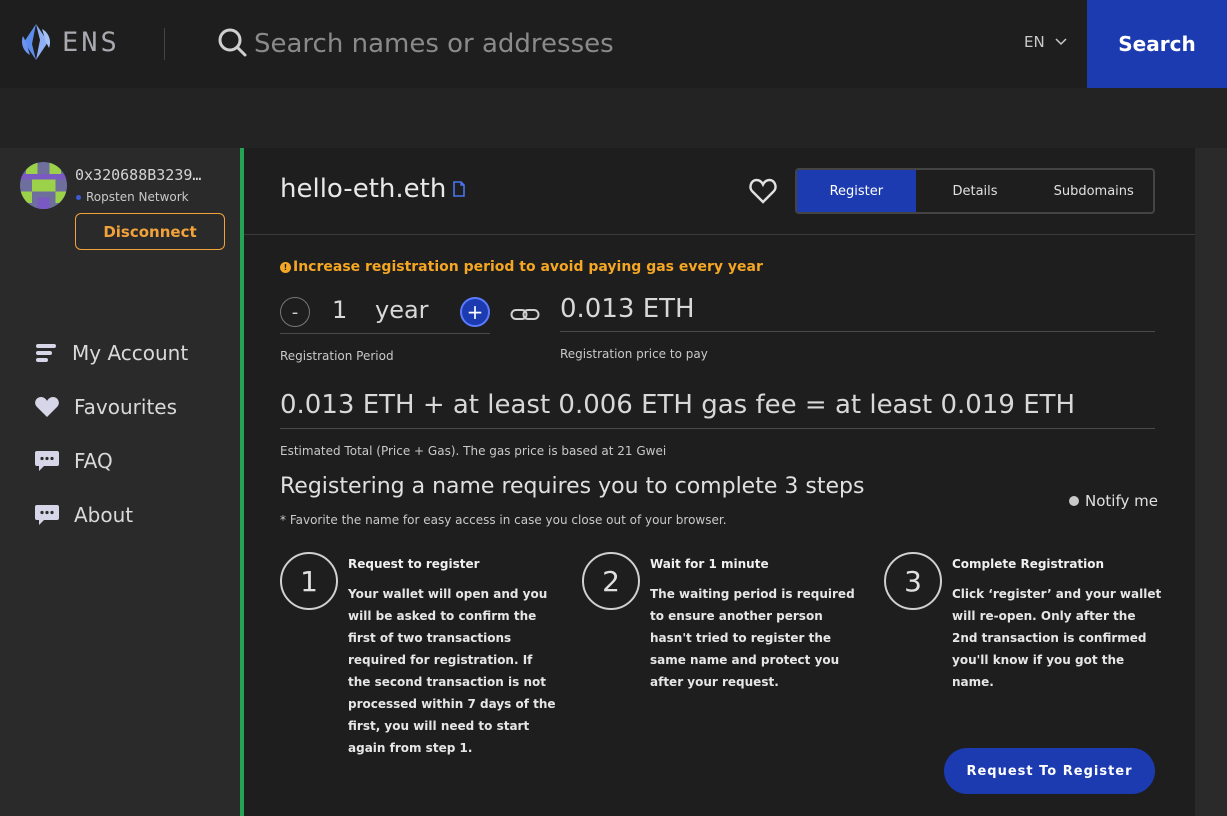  What do you see at coordinates (1074, 501) in the screenshot?
I see `notify-dot-icon` at bounding box center [1074, 501].